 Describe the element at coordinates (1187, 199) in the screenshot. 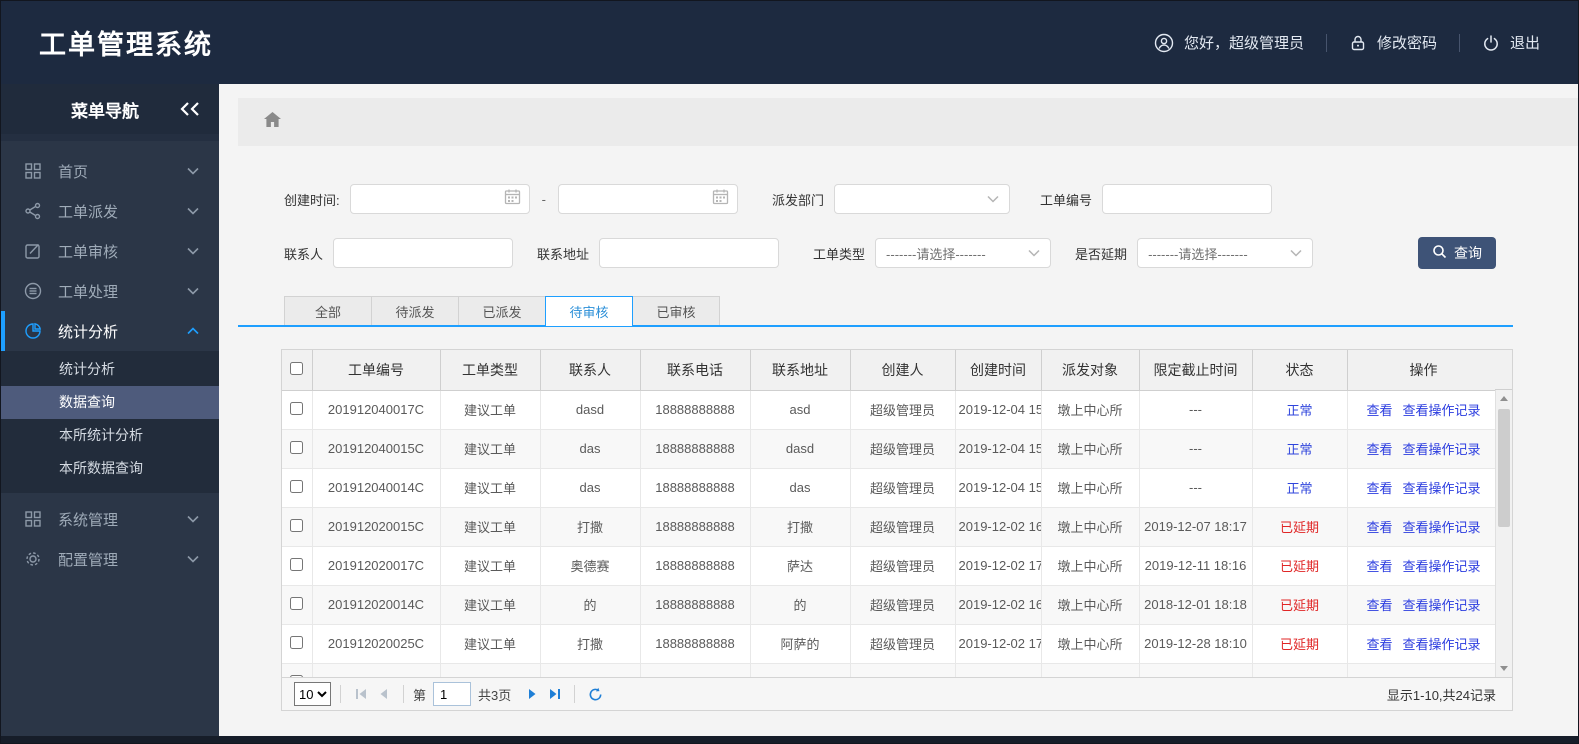

I see `order-no-input` at that location.